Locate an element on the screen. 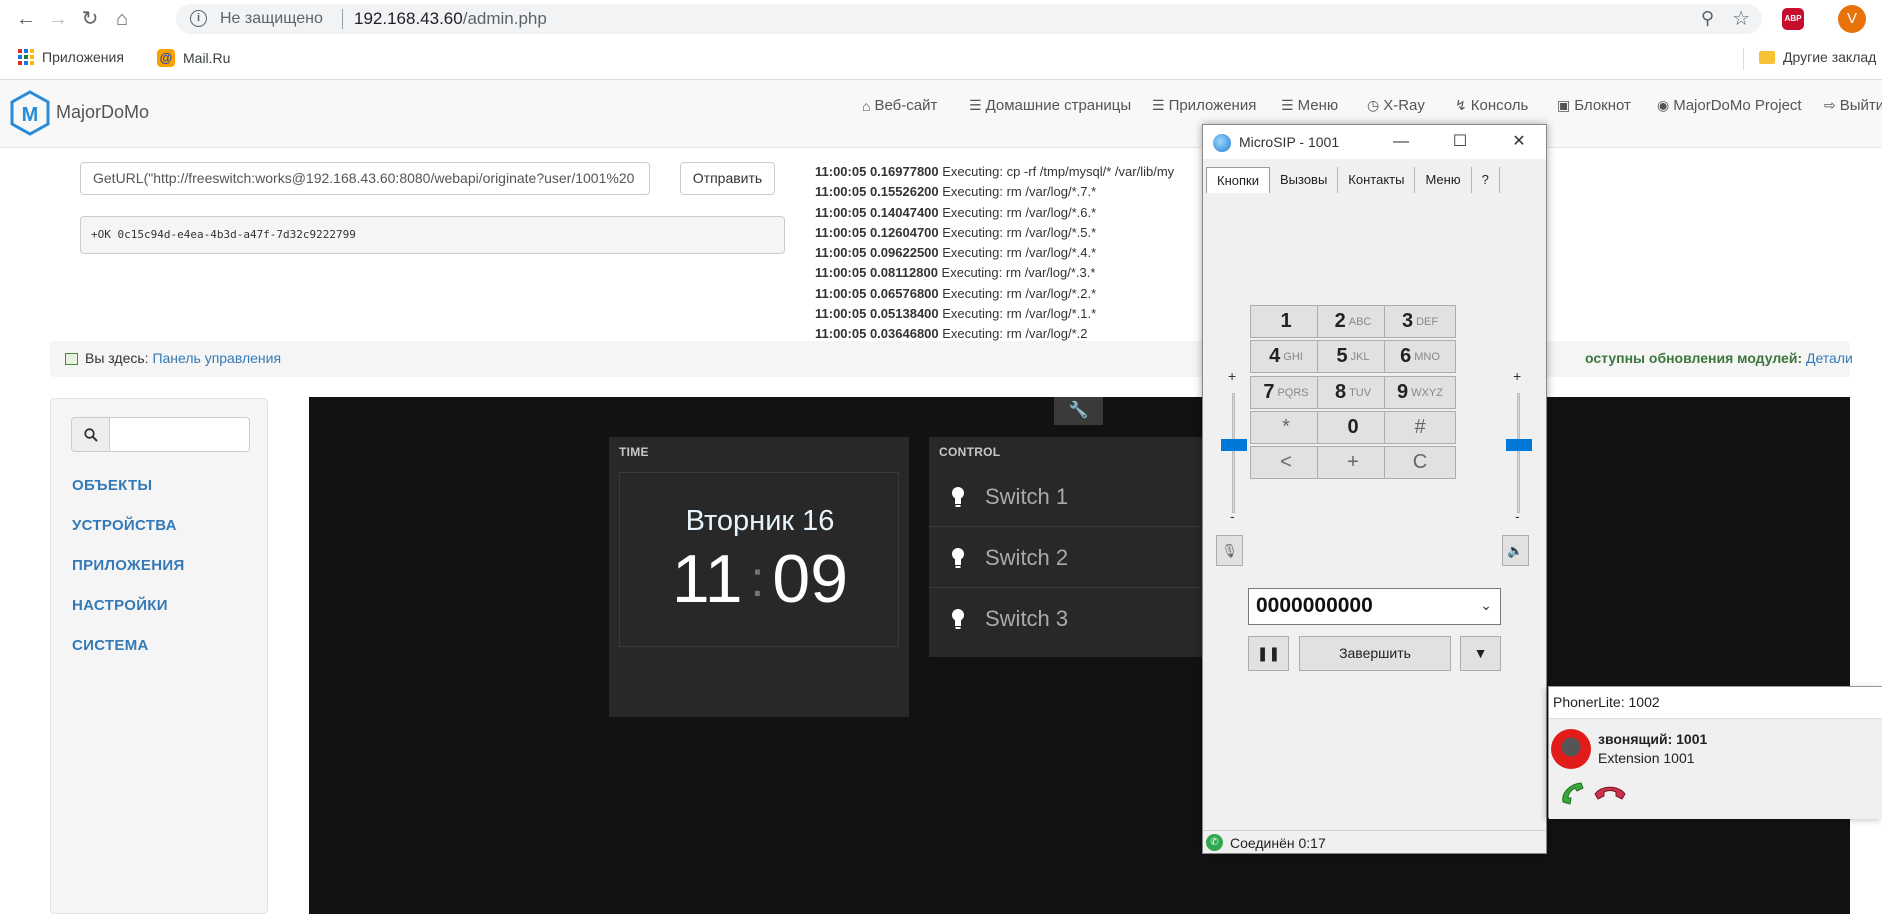  tab-buttons: Кнопки is located at coordinates (1238, 180).